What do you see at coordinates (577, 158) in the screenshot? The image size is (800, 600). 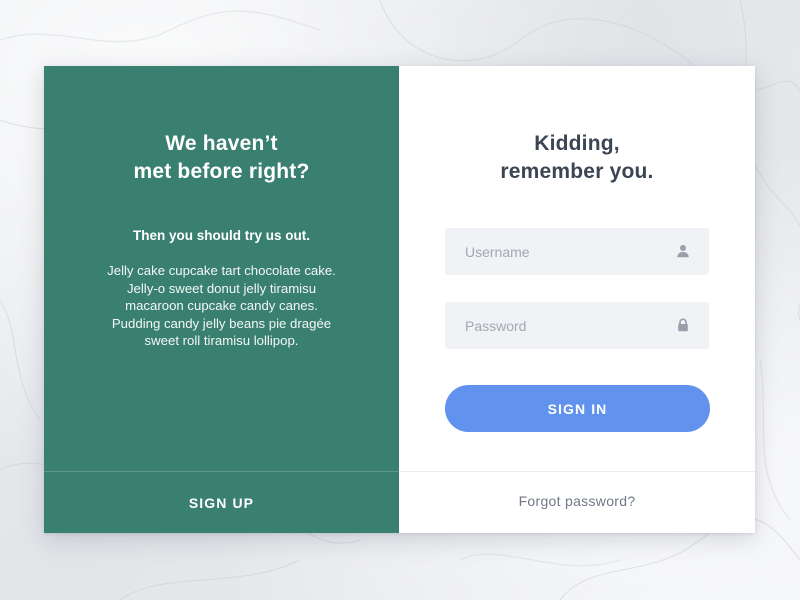 I see `signin-heading: Kidding, remember you.` at bounding box center [577, 158].